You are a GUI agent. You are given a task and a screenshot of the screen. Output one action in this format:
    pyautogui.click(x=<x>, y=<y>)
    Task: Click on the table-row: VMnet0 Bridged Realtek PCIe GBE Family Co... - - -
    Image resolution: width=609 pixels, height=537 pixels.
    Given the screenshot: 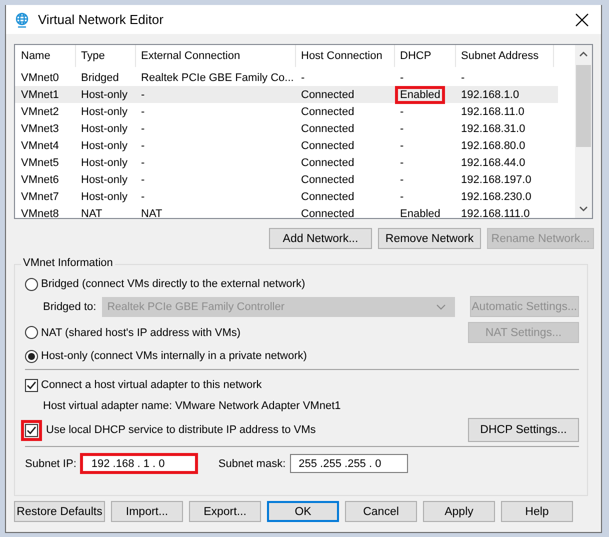 What is the action you would take?
    pyautogui.click(x=286, y=77)
    